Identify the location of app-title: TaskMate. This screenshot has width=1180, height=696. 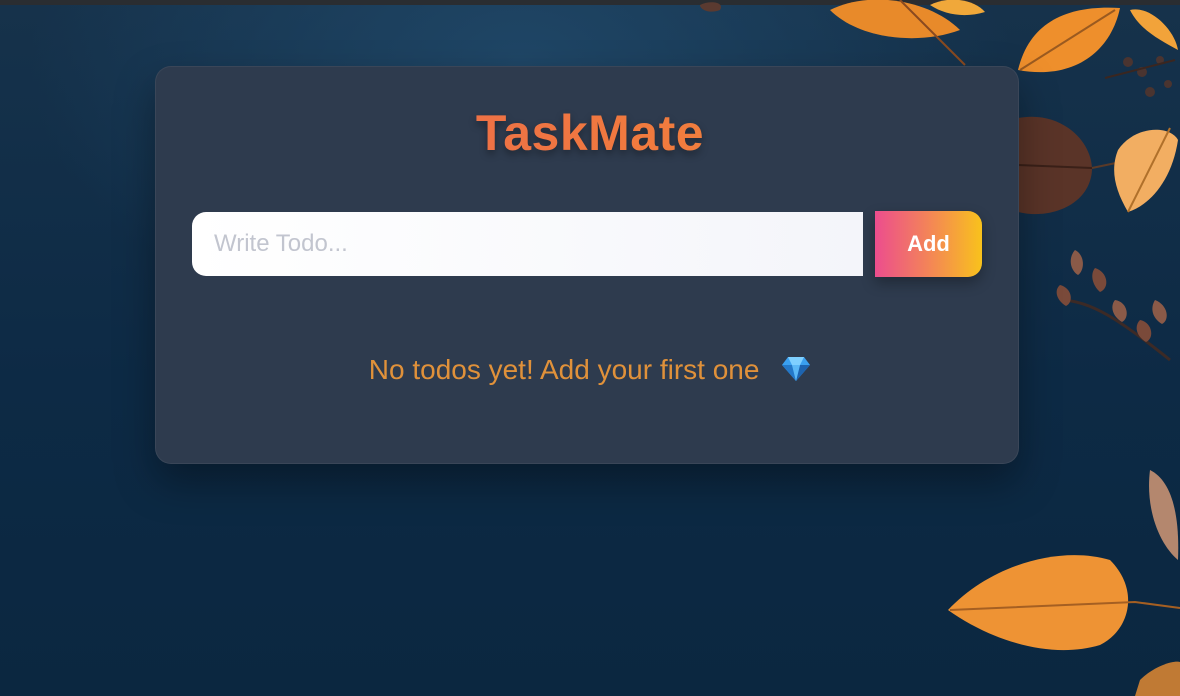
(590, 133).